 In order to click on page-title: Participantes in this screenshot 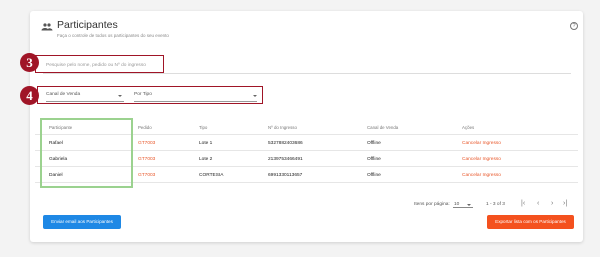, I will do `click(87, 25)`.